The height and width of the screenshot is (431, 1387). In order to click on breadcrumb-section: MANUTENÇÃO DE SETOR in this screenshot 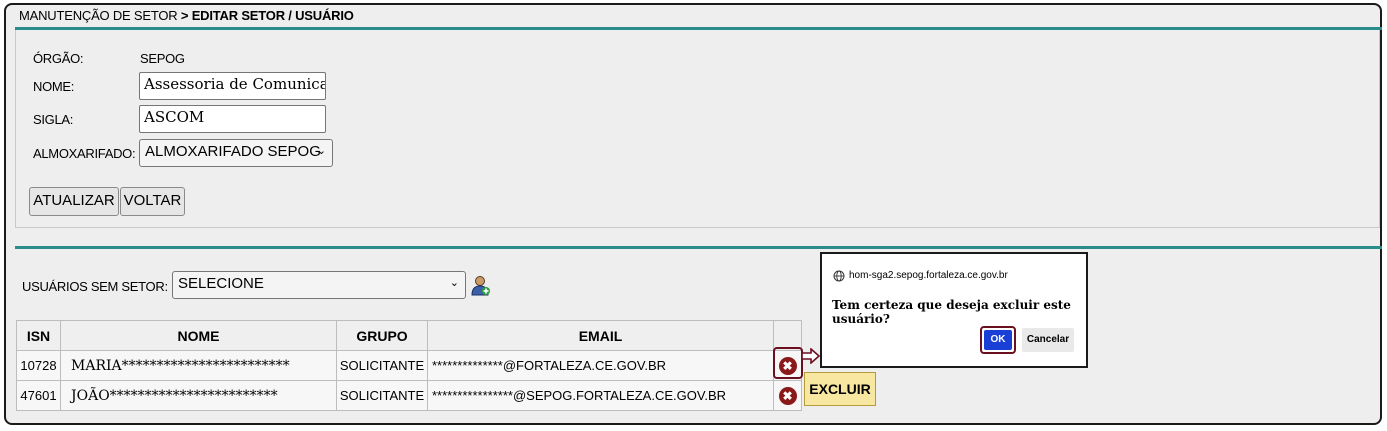, I will do `click(98, 15)`.